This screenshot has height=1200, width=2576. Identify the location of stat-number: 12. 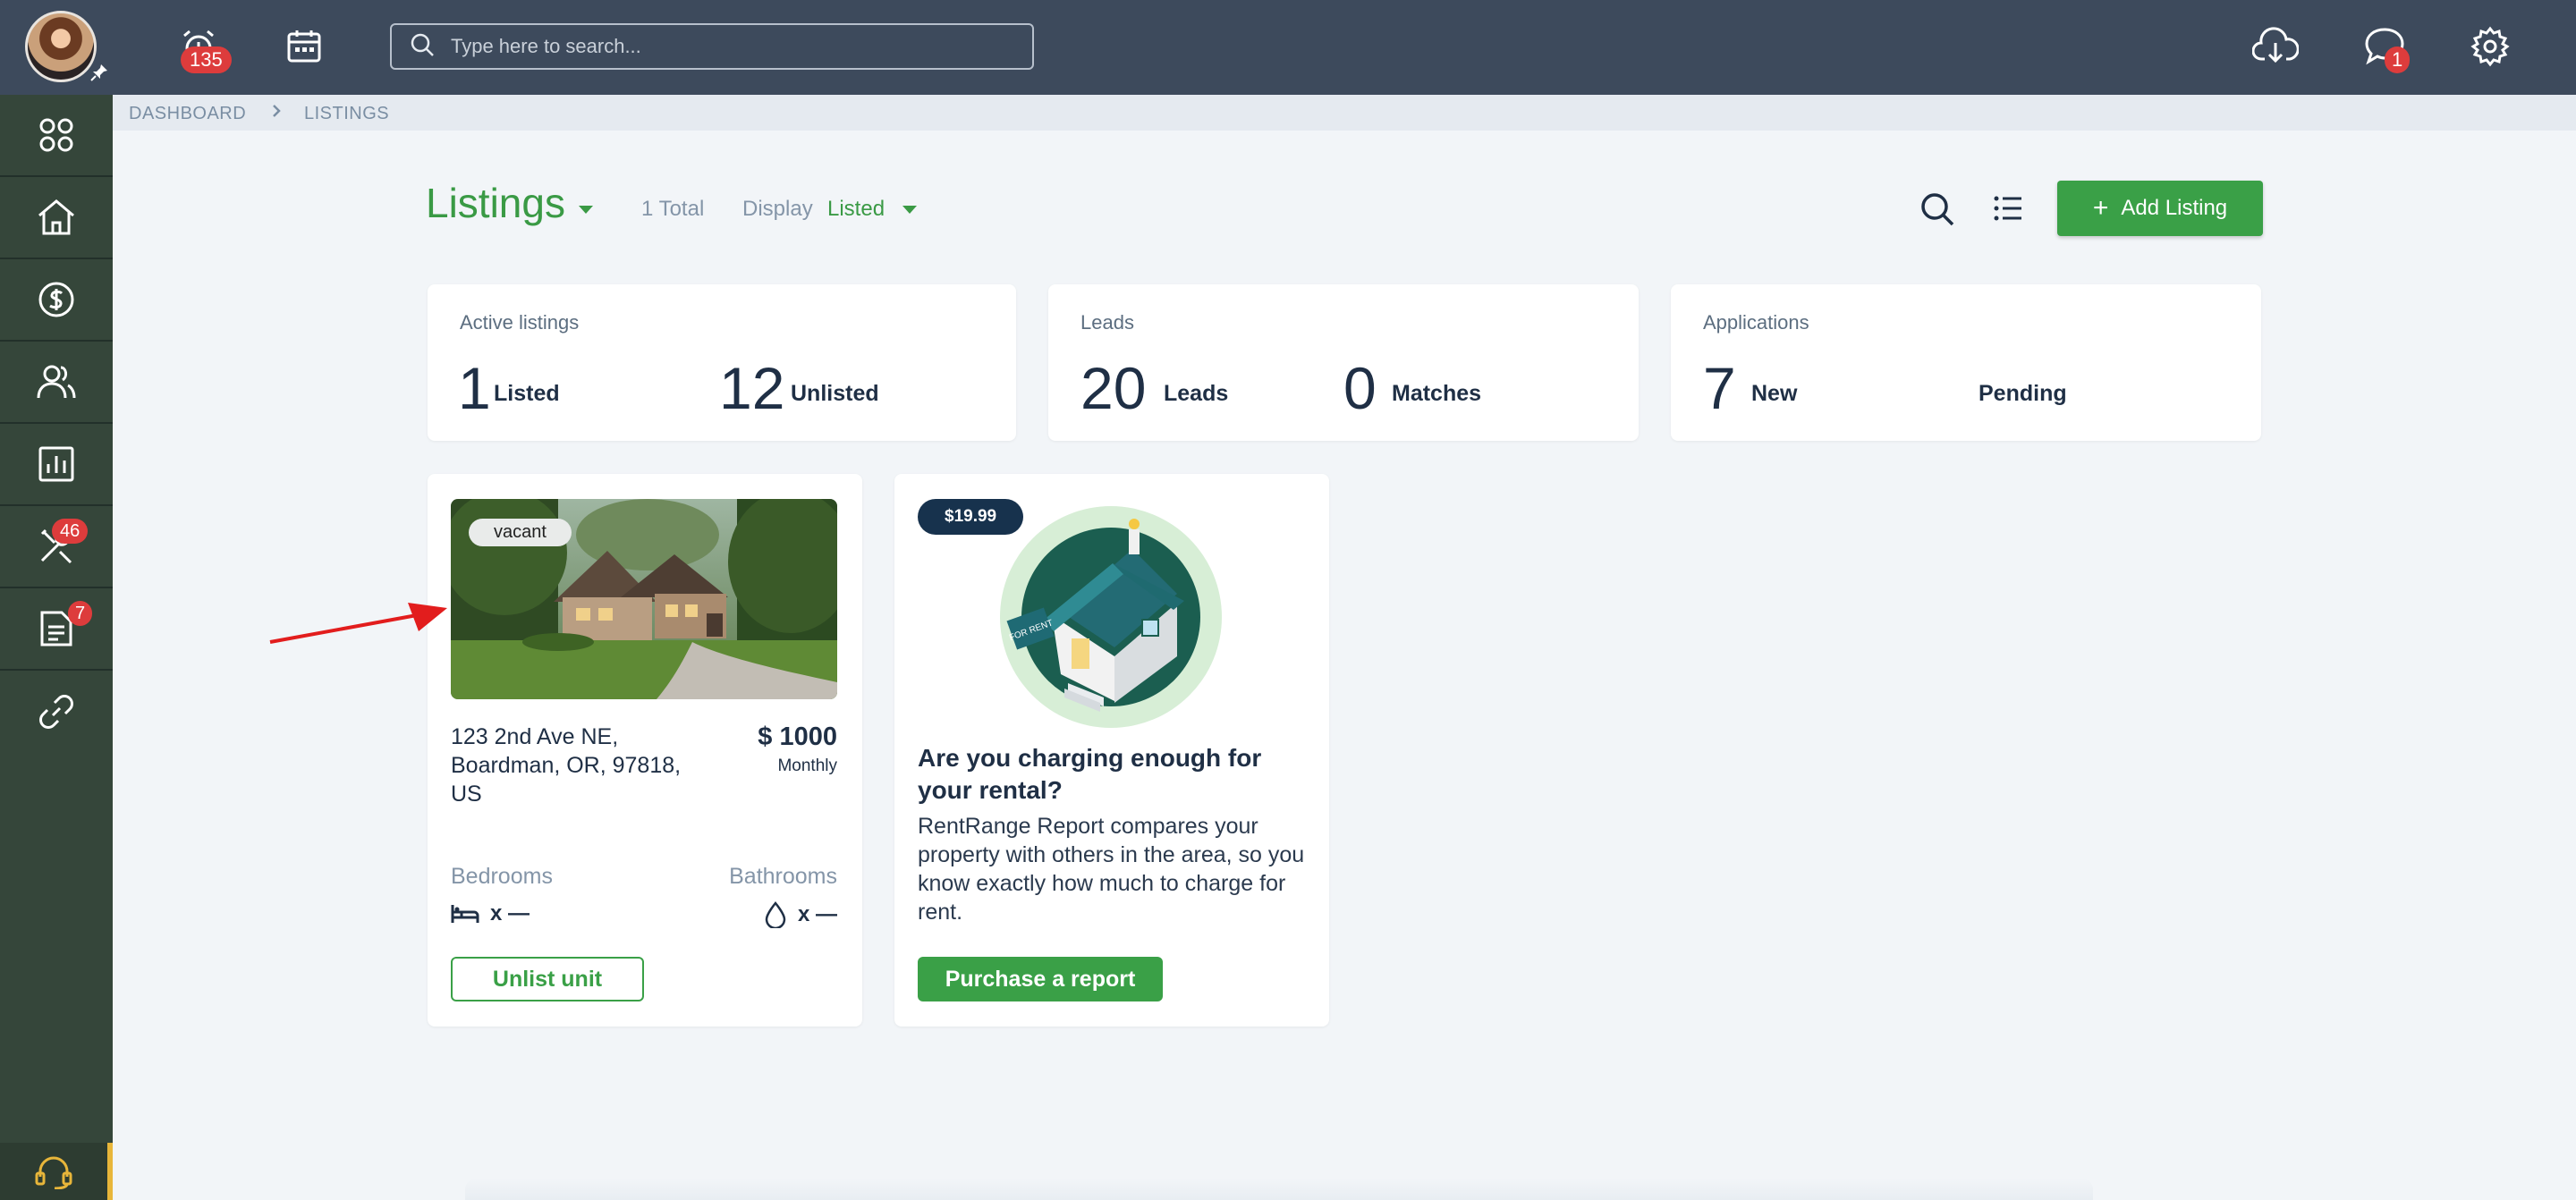
(752, 388).